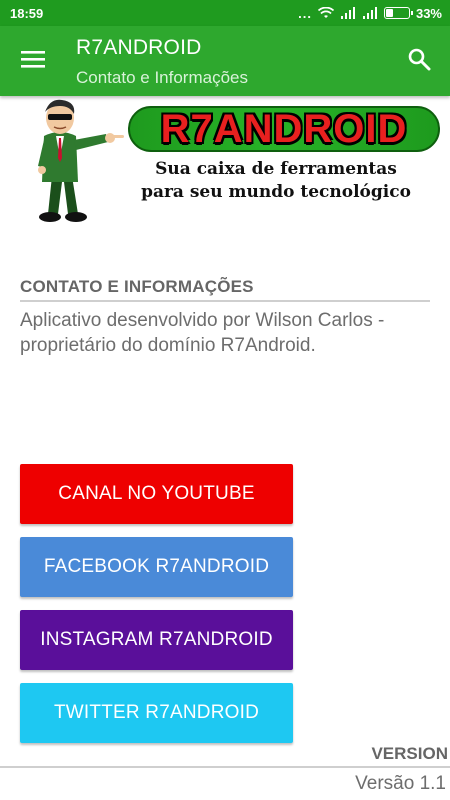 Image resolution: width=450 pixels, height=800 pixels. Describe the element at coordinates (400, 783) in the screenshot. I see `version-value: Versão 1.1` at that location.